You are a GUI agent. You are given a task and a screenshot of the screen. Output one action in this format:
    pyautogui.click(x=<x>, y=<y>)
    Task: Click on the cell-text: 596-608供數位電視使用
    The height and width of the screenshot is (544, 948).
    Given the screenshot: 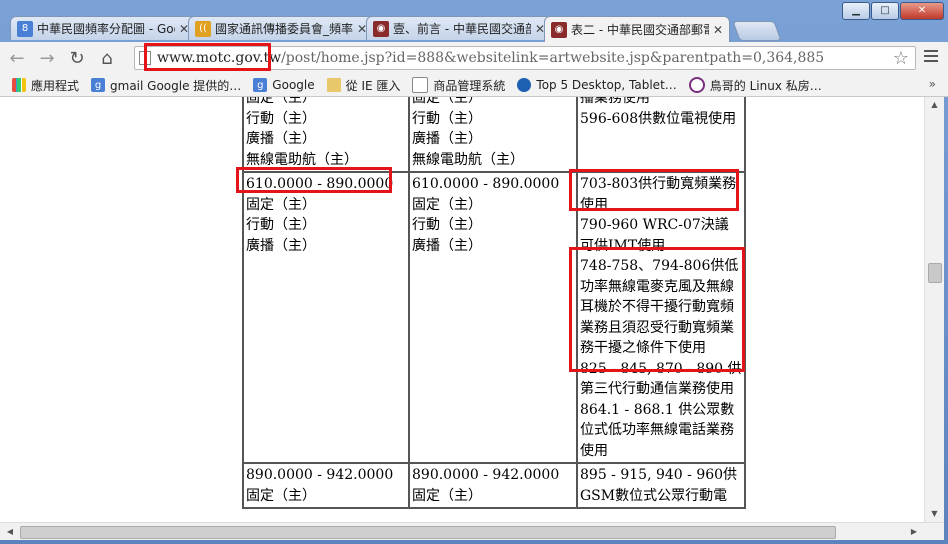 What is the action you would take?
    pyautogui.click(x=658, y=118)
    